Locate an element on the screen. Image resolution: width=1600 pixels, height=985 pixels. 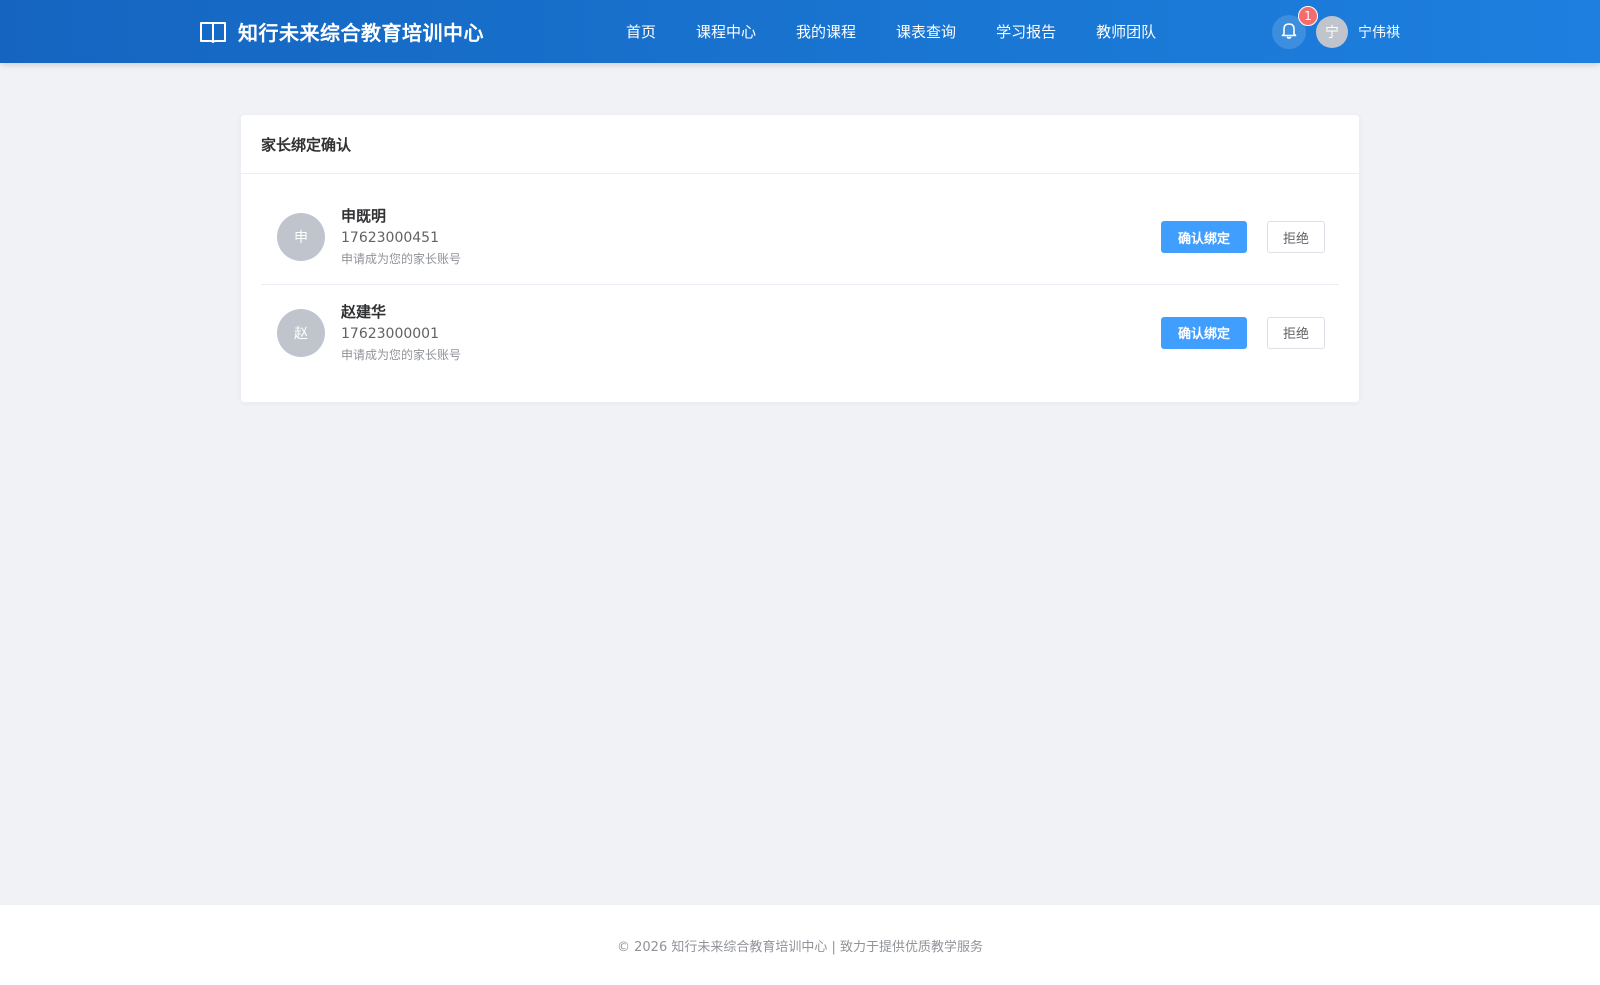
nav-item-home: 首页 is located at coordinates (641, 31).